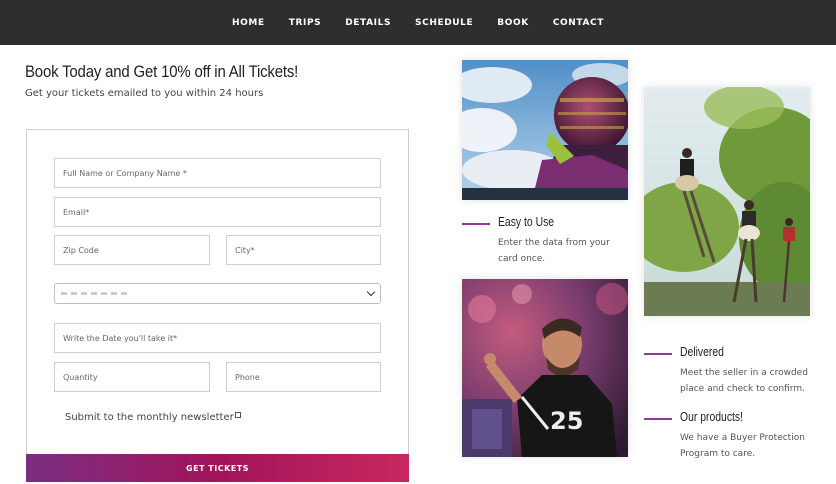  I want to click on dj-performer-photo: 25, so click(545, 368).